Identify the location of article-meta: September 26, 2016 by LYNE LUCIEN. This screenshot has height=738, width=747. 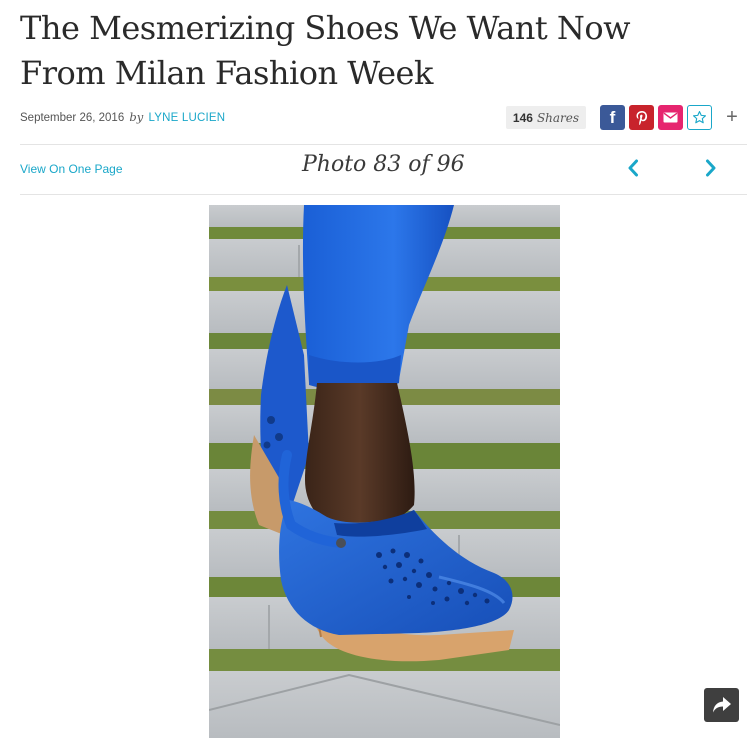
(122, 117).